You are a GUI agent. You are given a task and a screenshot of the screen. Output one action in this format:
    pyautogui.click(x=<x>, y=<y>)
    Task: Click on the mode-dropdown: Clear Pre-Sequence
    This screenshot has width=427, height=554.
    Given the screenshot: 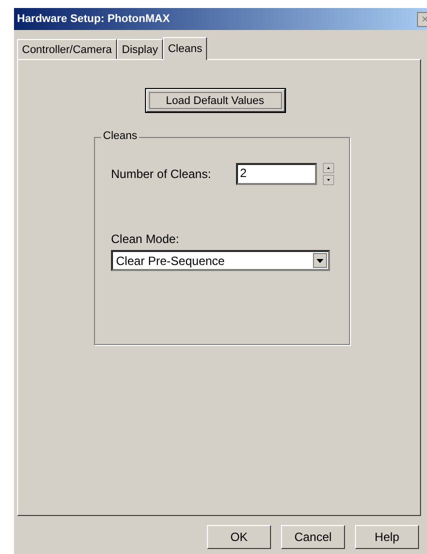 What is the action you would take?
    pyautogui.click(x=220, y=260)
    